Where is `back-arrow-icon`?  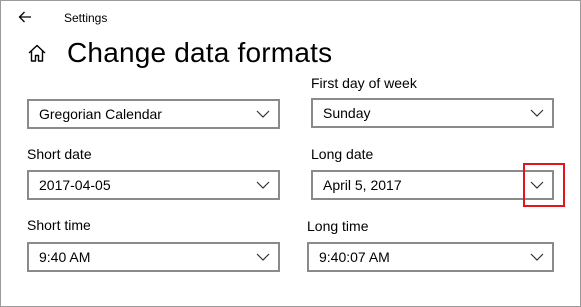
back-arrow-icon is located at coordinates (25, 19).